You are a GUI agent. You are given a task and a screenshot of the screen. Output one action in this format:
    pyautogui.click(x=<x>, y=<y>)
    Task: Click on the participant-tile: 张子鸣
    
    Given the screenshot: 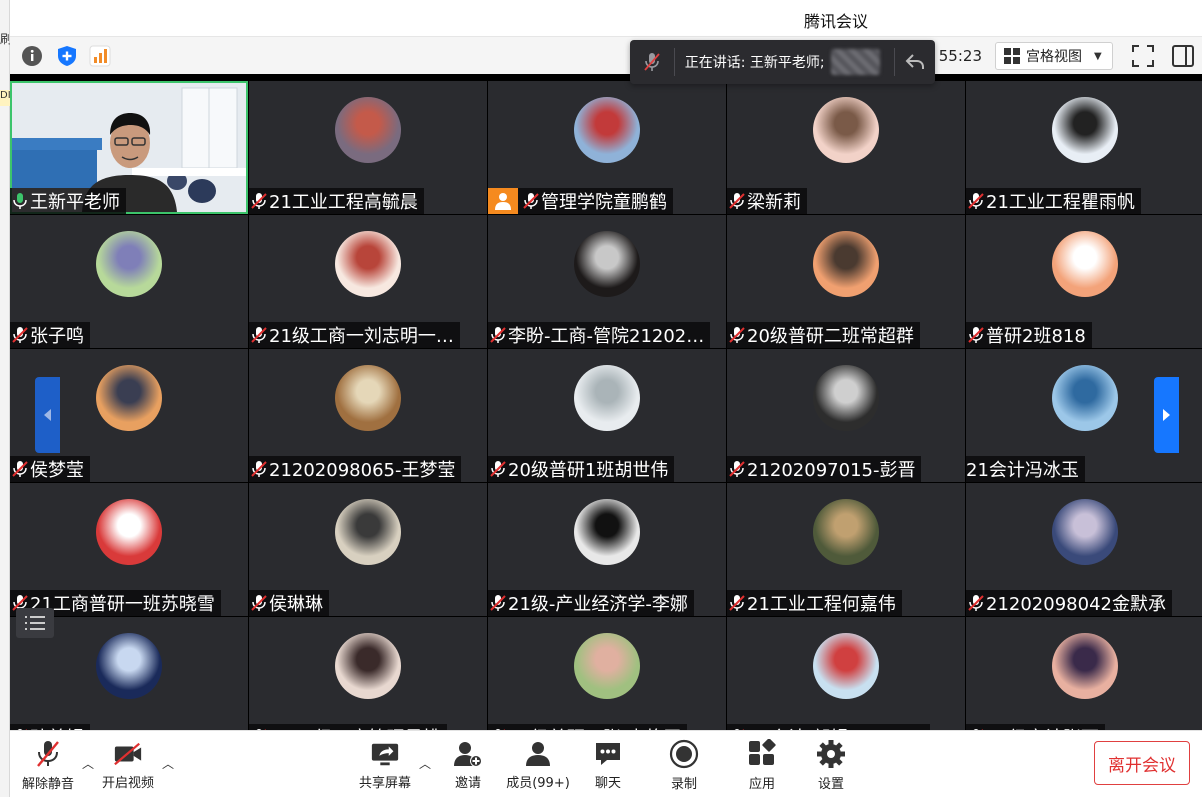 What is the action you would take?
    pyautogui.click(x=129, y=281)
    